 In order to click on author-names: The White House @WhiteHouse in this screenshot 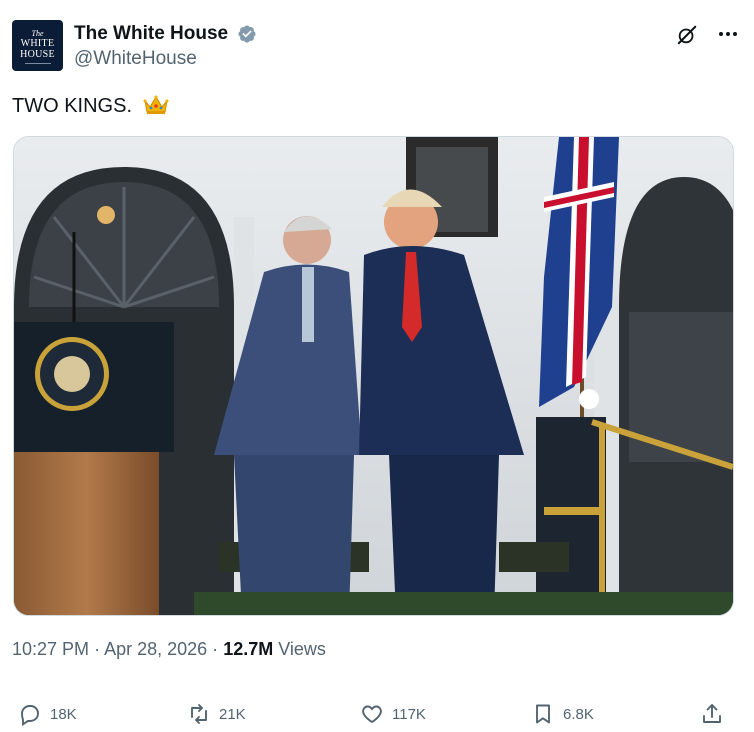, I will do `click(165, 46)`.